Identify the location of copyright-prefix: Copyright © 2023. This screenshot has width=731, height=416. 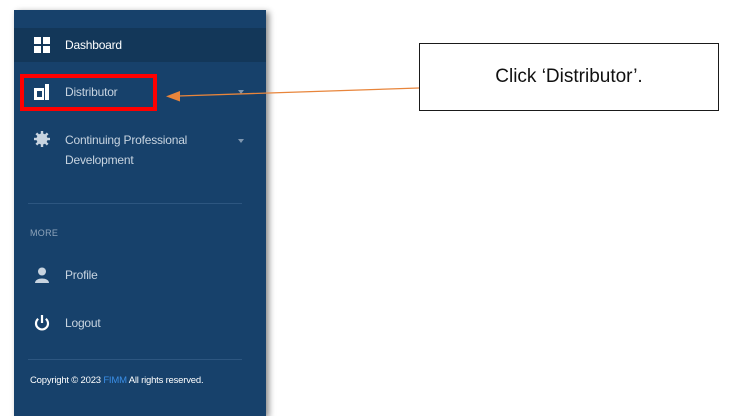
(67, 380).